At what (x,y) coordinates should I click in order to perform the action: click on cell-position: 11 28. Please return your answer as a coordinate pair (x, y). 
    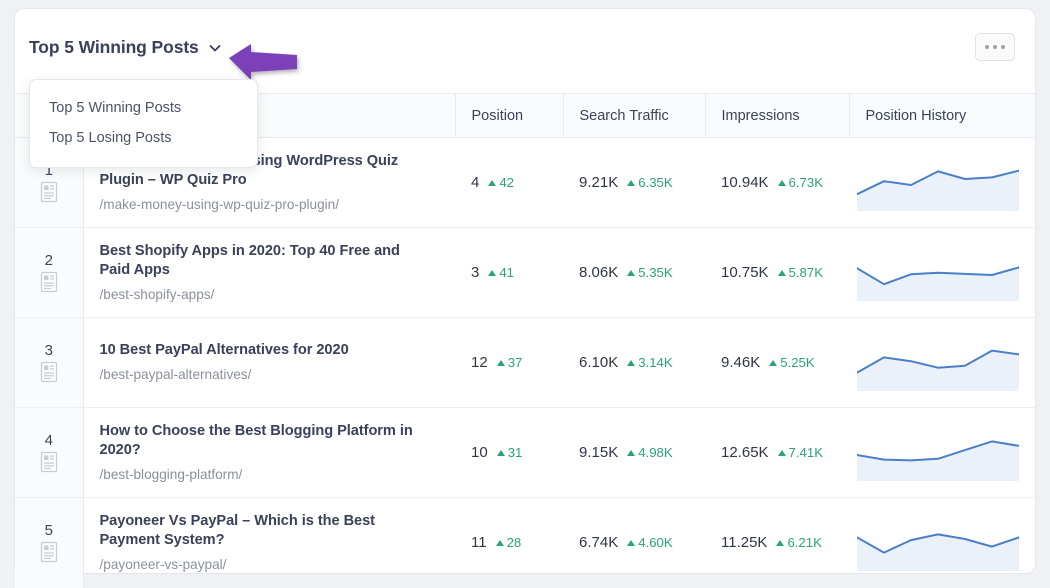
    Looking at the image, I should click on (509, 543).